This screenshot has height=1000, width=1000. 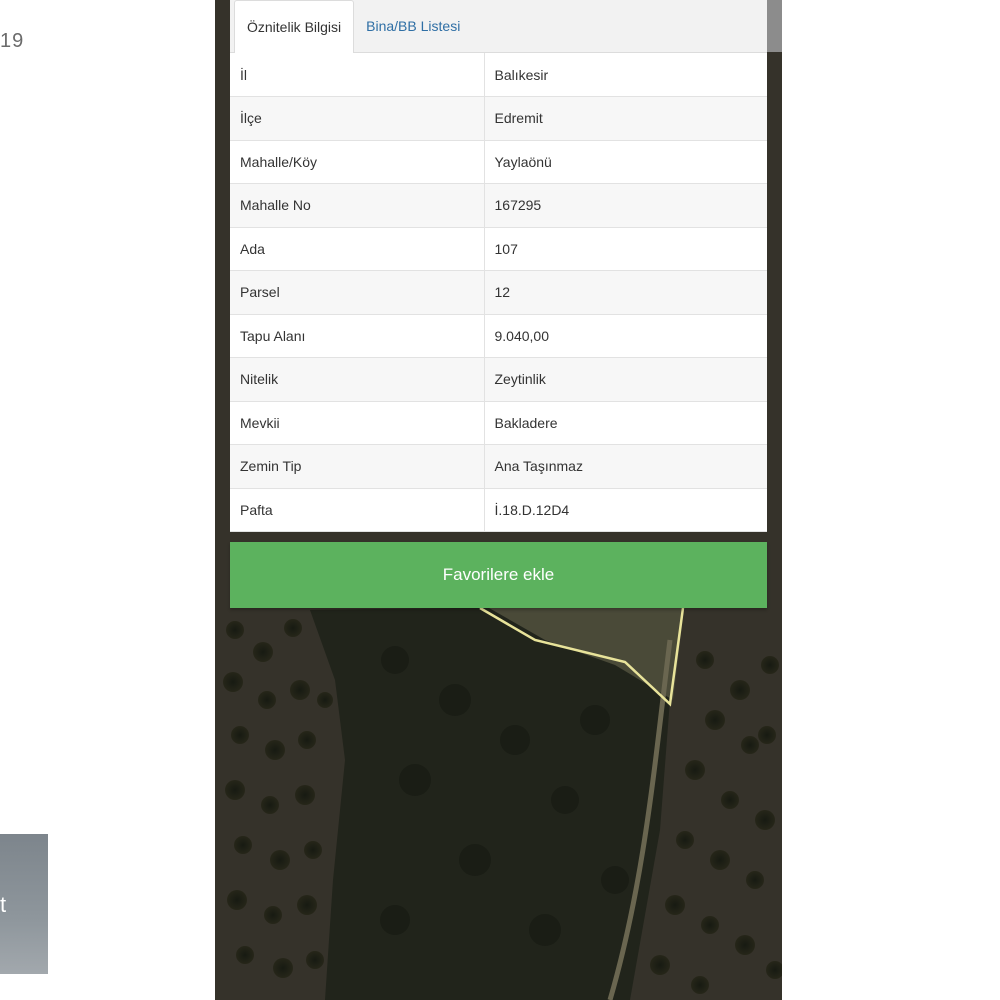 I want to click on attribute-key: Mahalle No, so click(x=357, y=205).